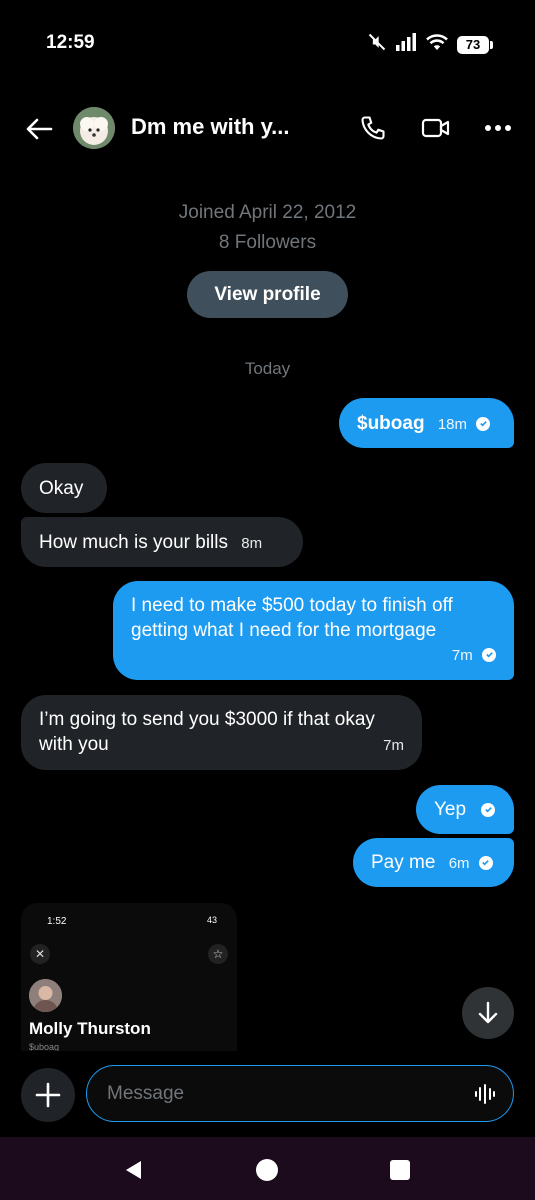 The height and width of the screenshot is (1200, 535). What do you see at coordinates (129, 977) in the screenshot?
I see `image-attachment: 1:52 43 ✕ ☆ Molly Thurston $uboag` at bounding box center [129, 977].